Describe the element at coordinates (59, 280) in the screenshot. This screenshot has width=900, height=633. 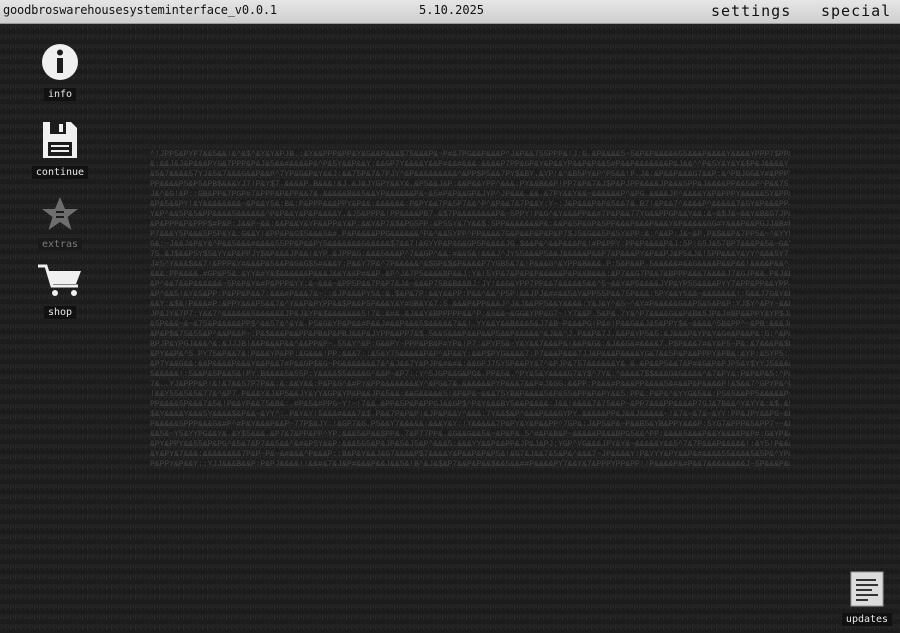
I see `shopping-cart-icon` at that location.